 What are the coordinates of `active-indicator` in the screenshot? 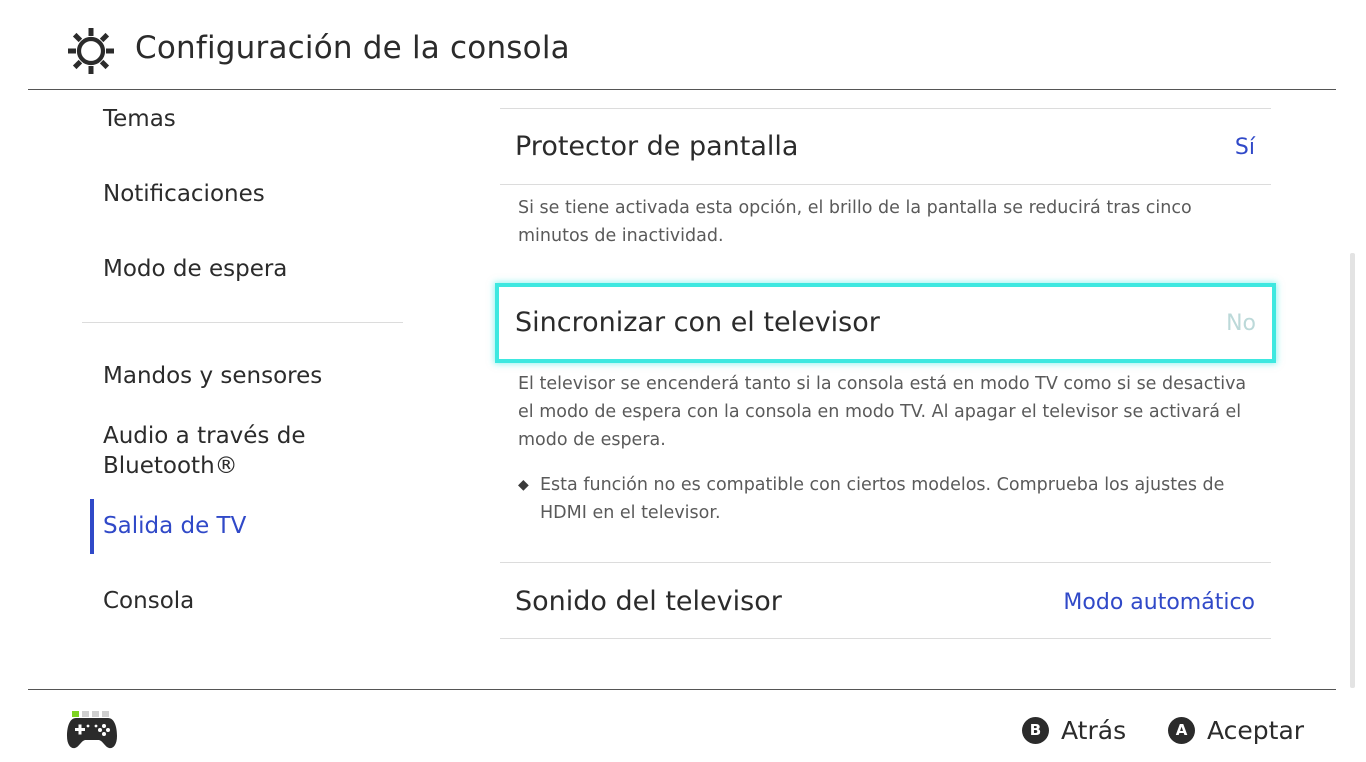 It's located at (92, 526).